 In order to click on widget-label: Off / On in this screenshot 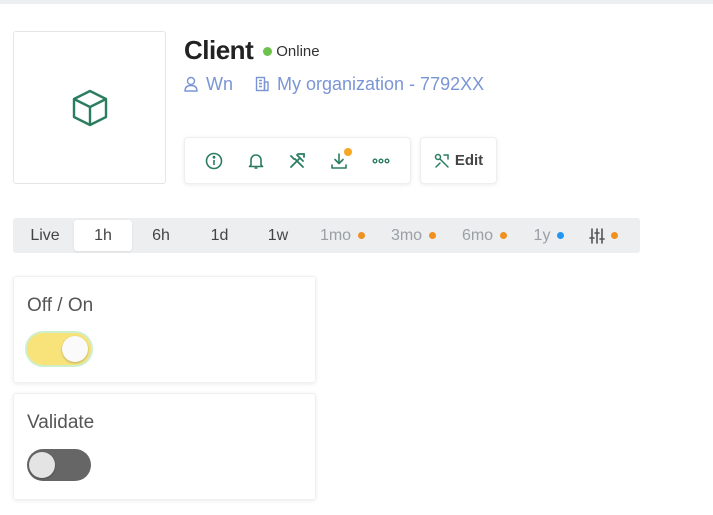, I will do `click(60, 305)`.